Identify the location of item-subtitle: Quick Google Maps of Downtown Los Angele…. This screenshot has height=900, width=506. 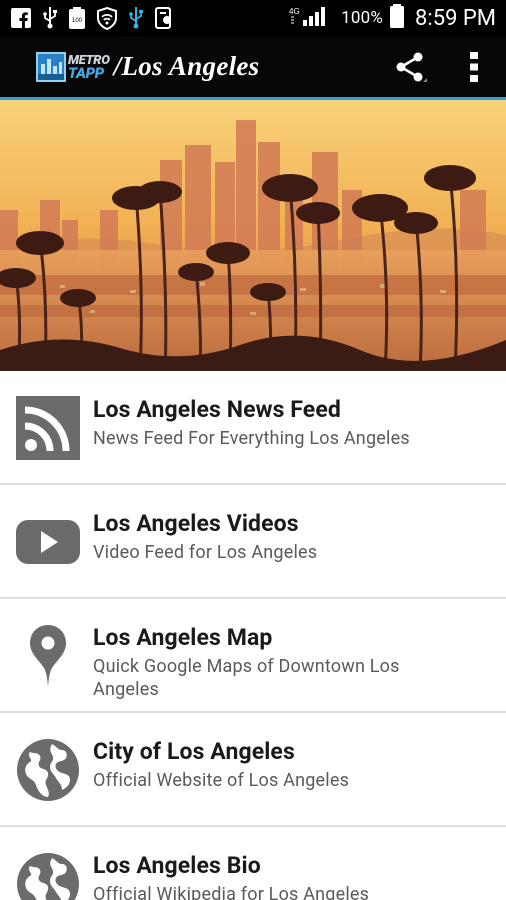
(246, 678).